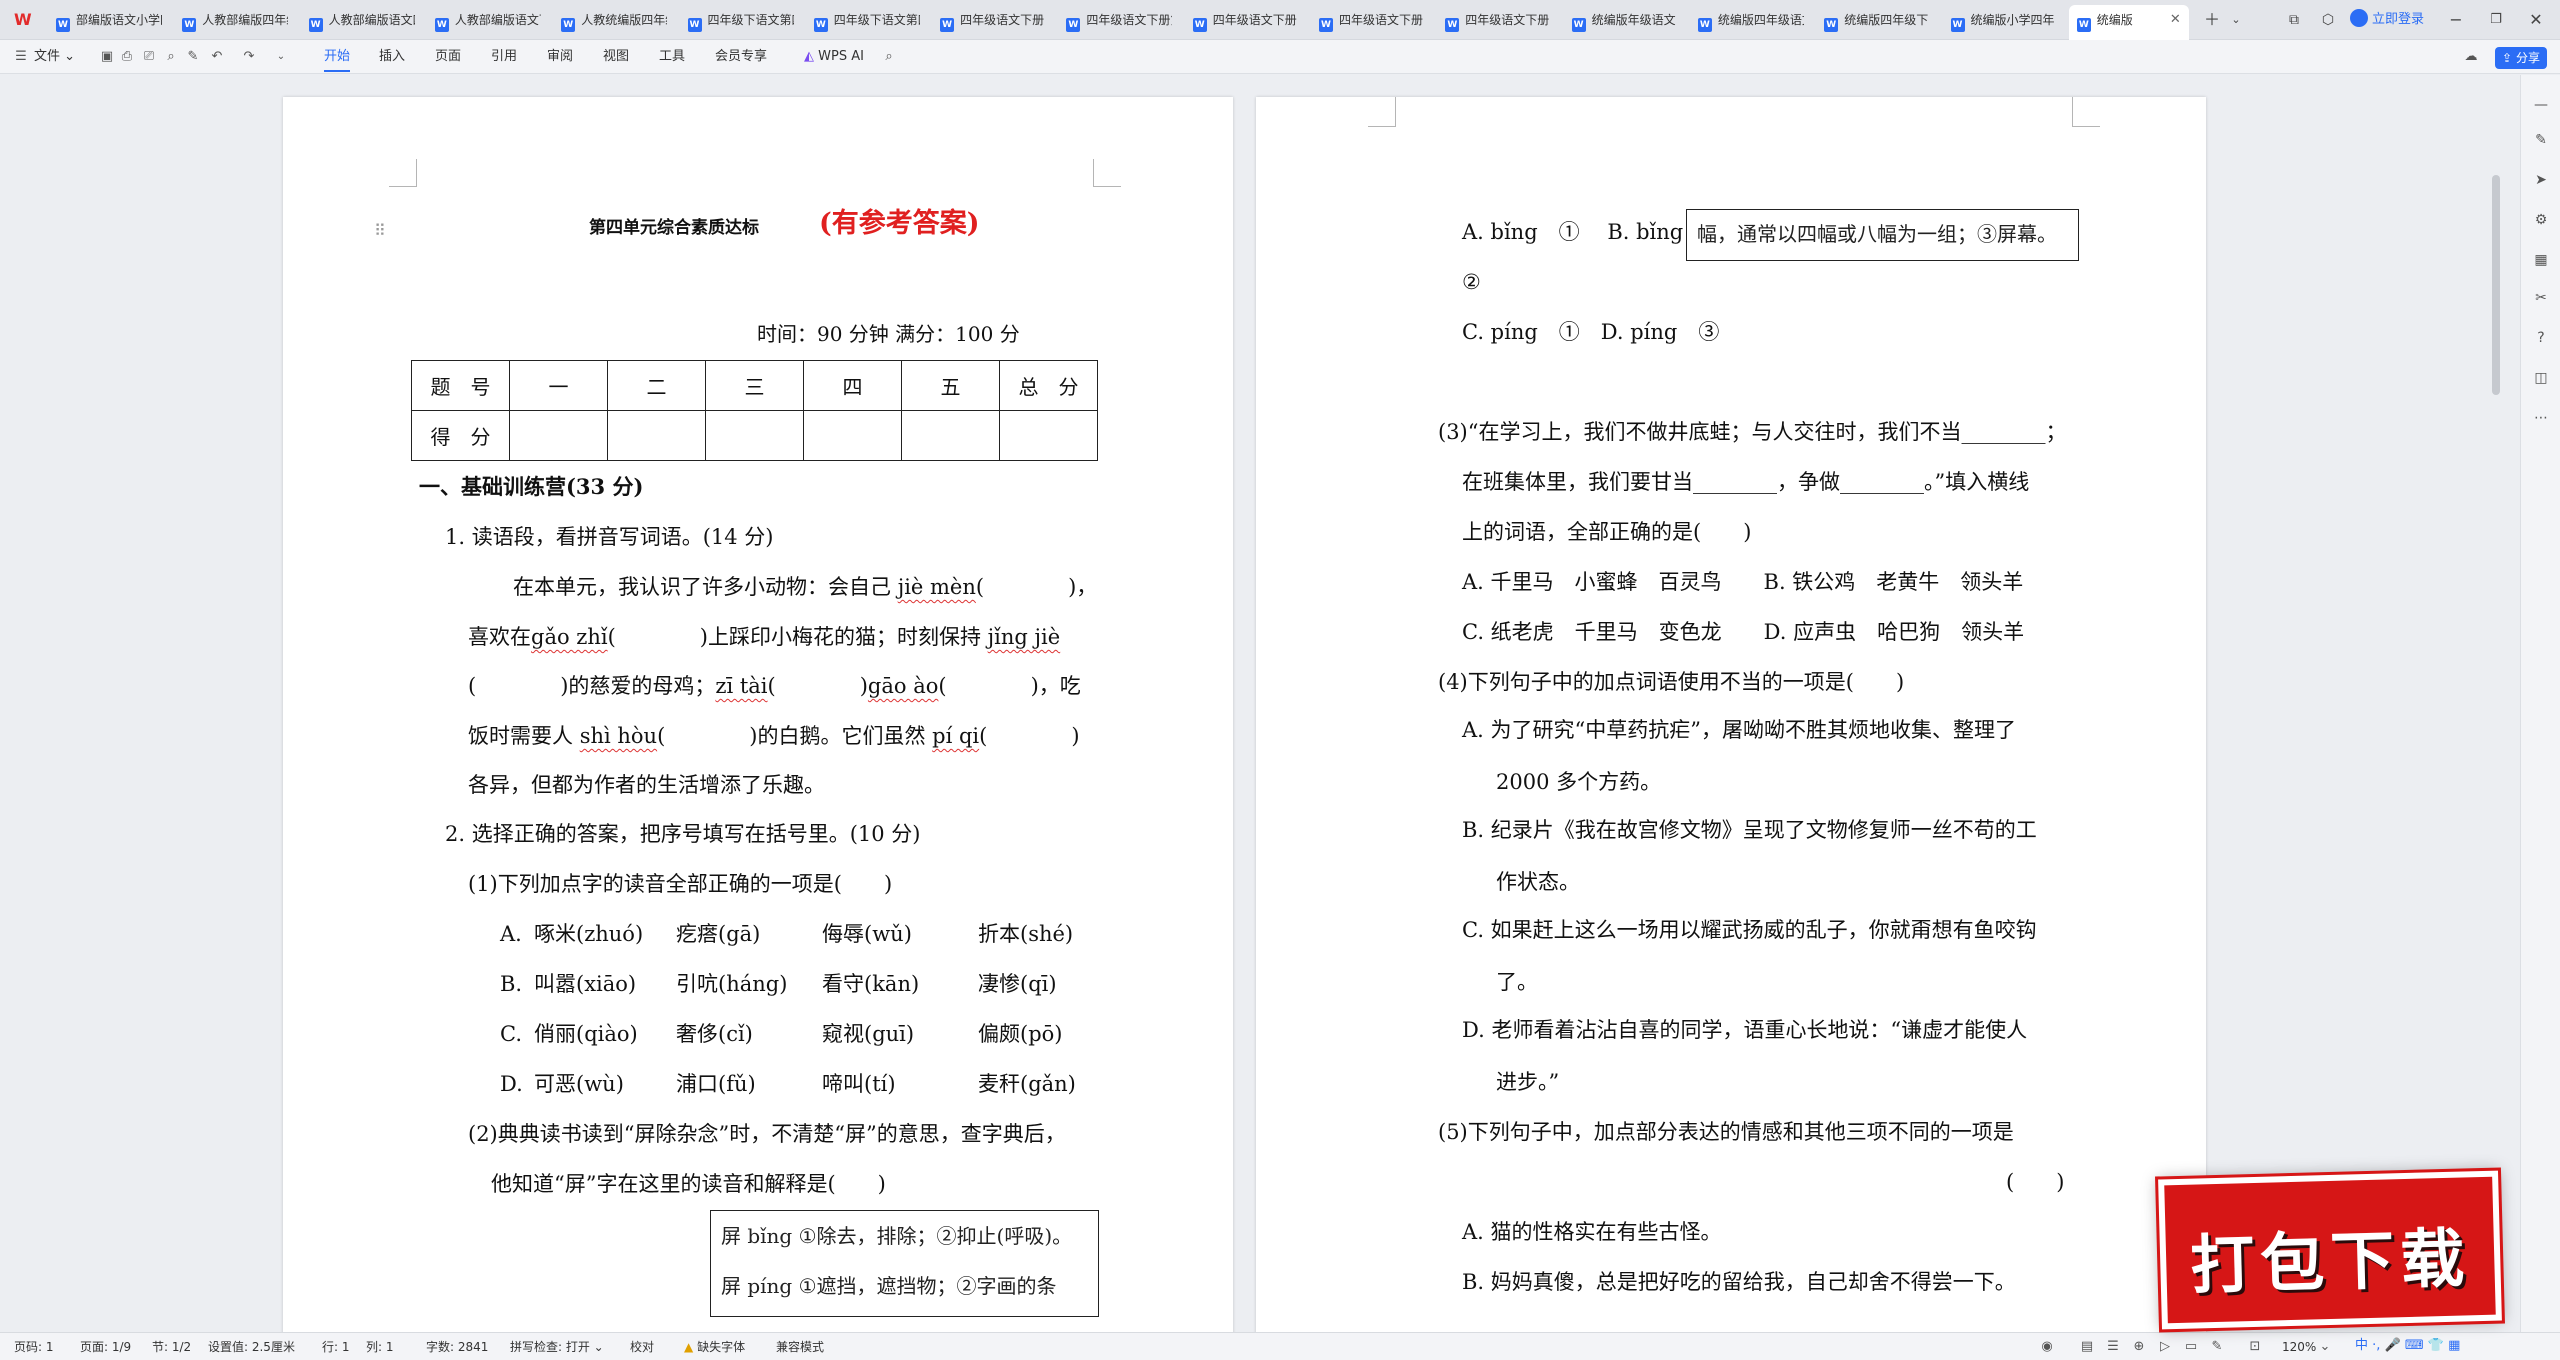 This screenshot has height=1360, width=2560. I want to click on wps-ai-button: ◭ WPS AI, so click(834, 57).